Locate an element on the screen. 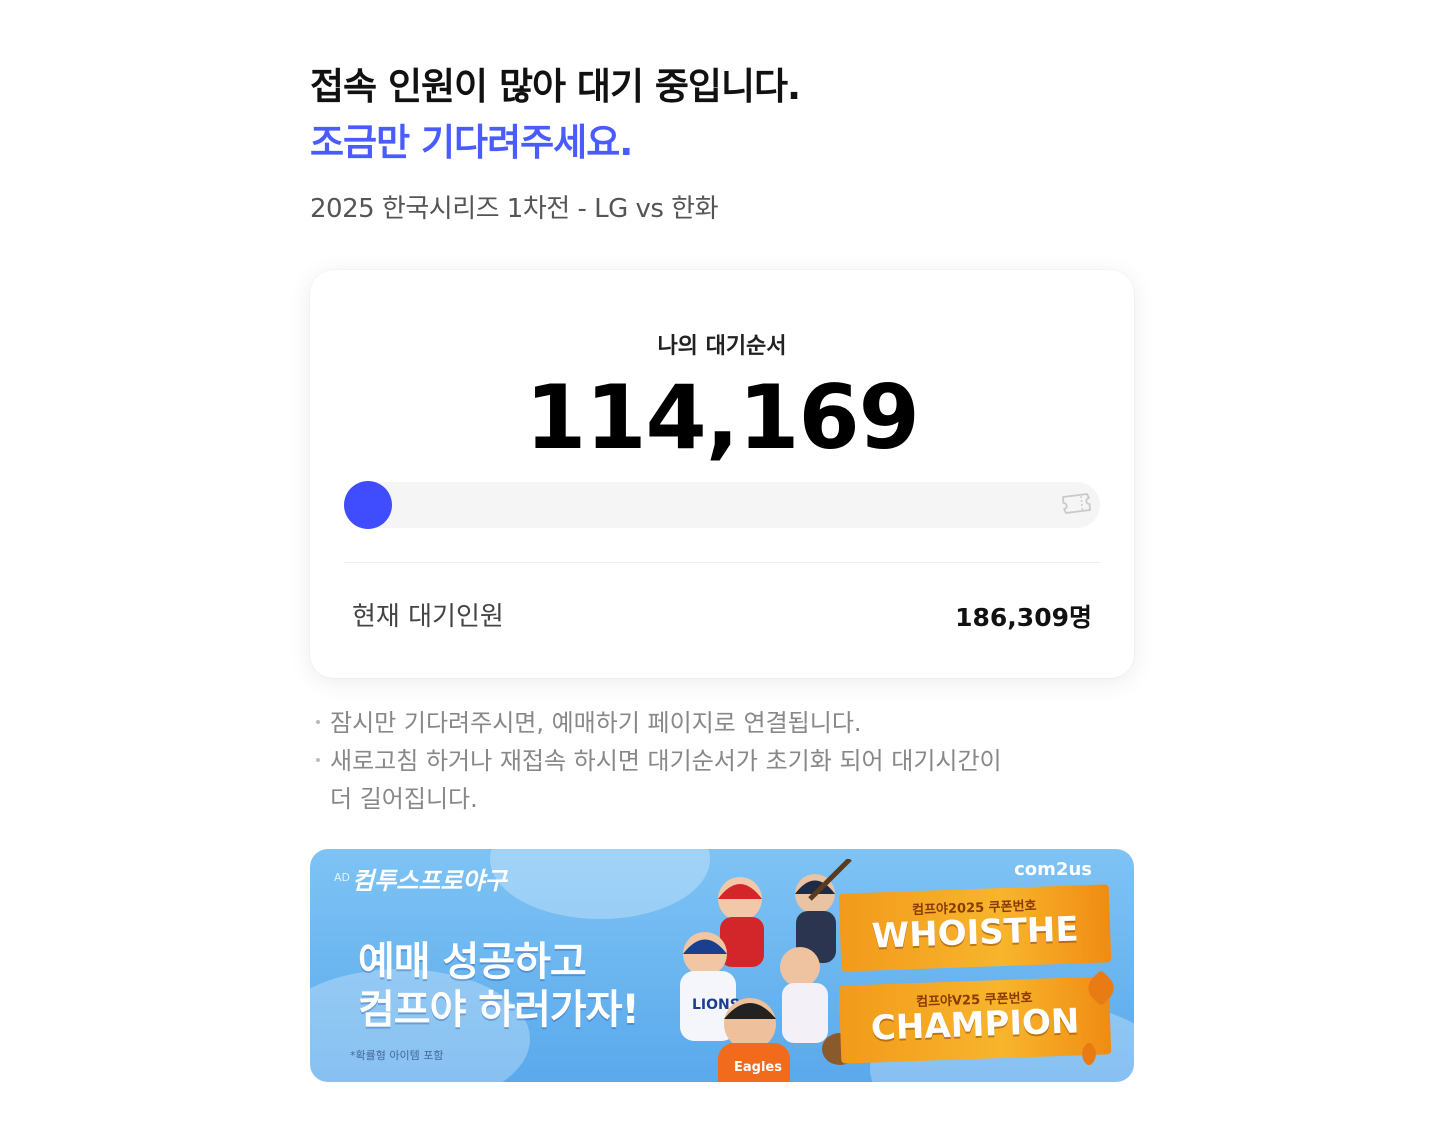 The height and width of the screenshot is (1144, 1440). current-waiting-label: 현재 대기인원 is located at coordinates (428, 617).